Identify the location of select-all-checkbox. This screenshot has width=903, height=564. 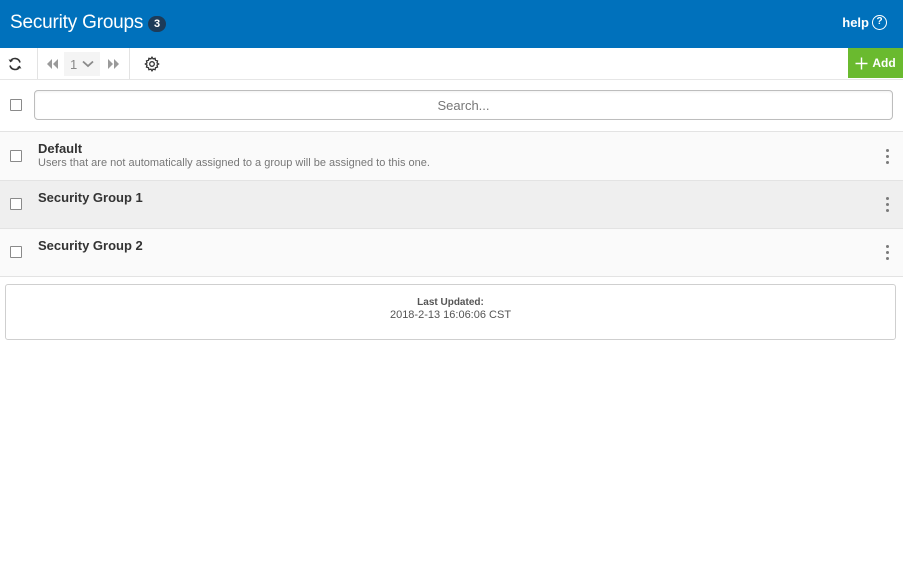
(16, 105).